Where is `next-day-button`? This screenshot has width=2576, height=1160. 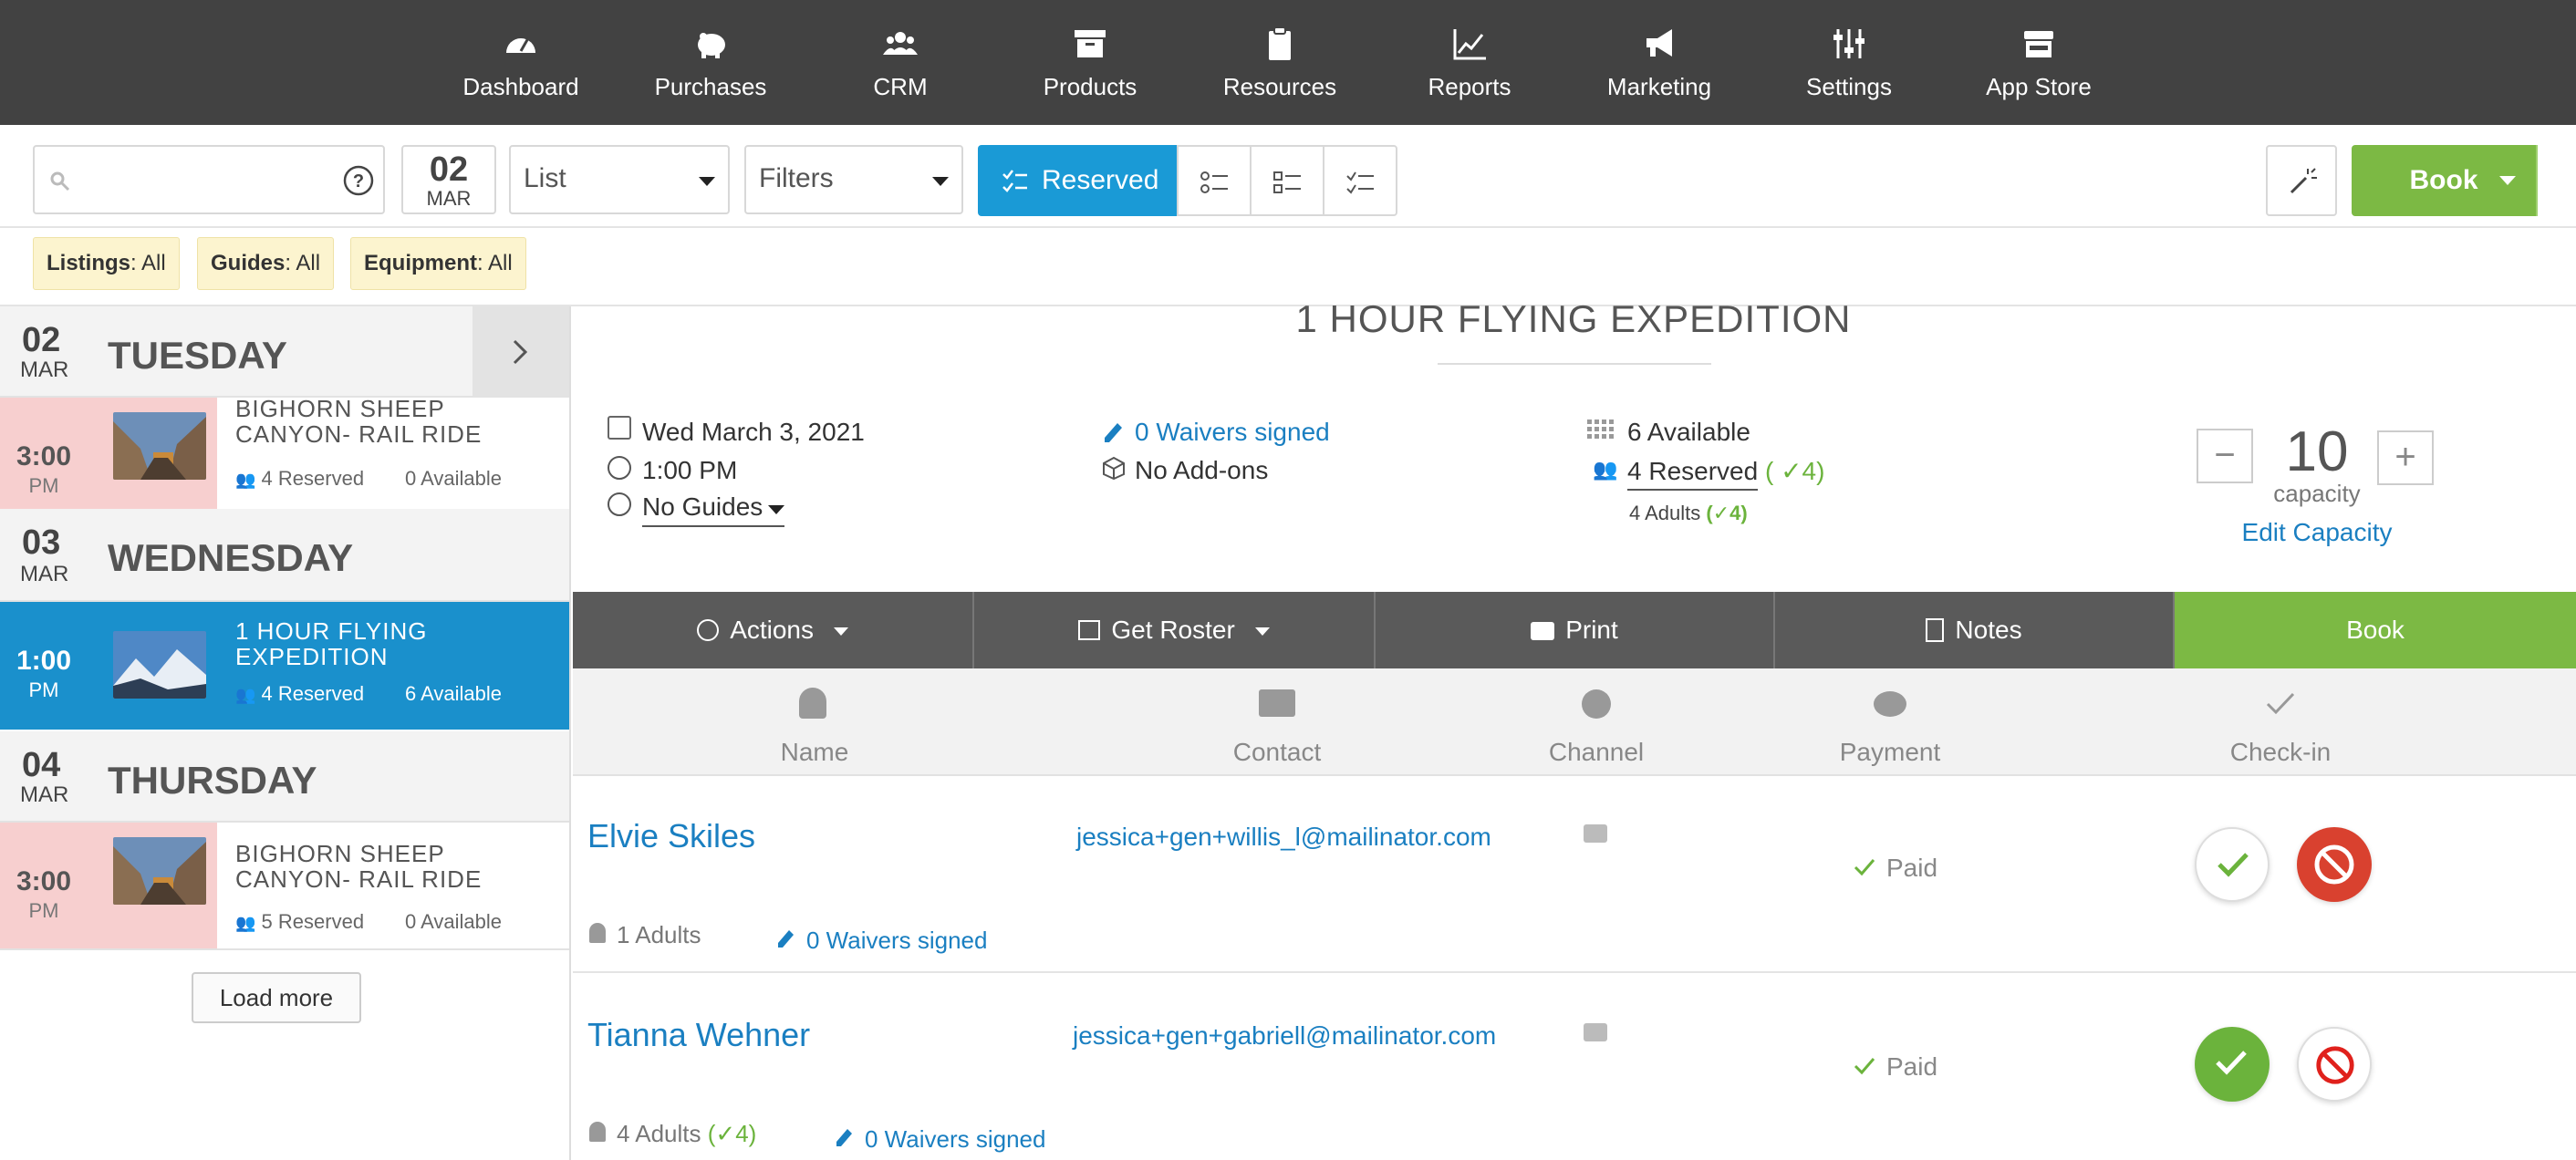 next-day-button is located at coordinates (521, 351).